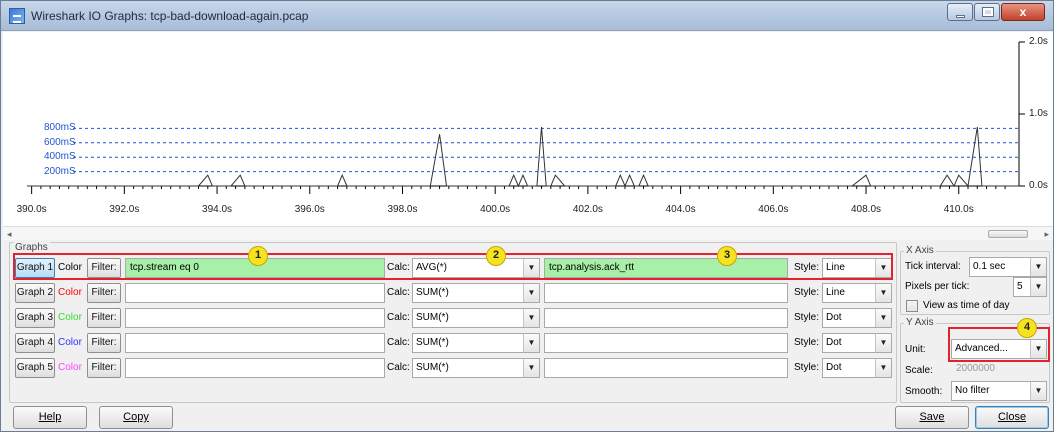 The height and width of the screenshot is (432, 1054). I want to click on graph-1-series-line, so click(523, 157).